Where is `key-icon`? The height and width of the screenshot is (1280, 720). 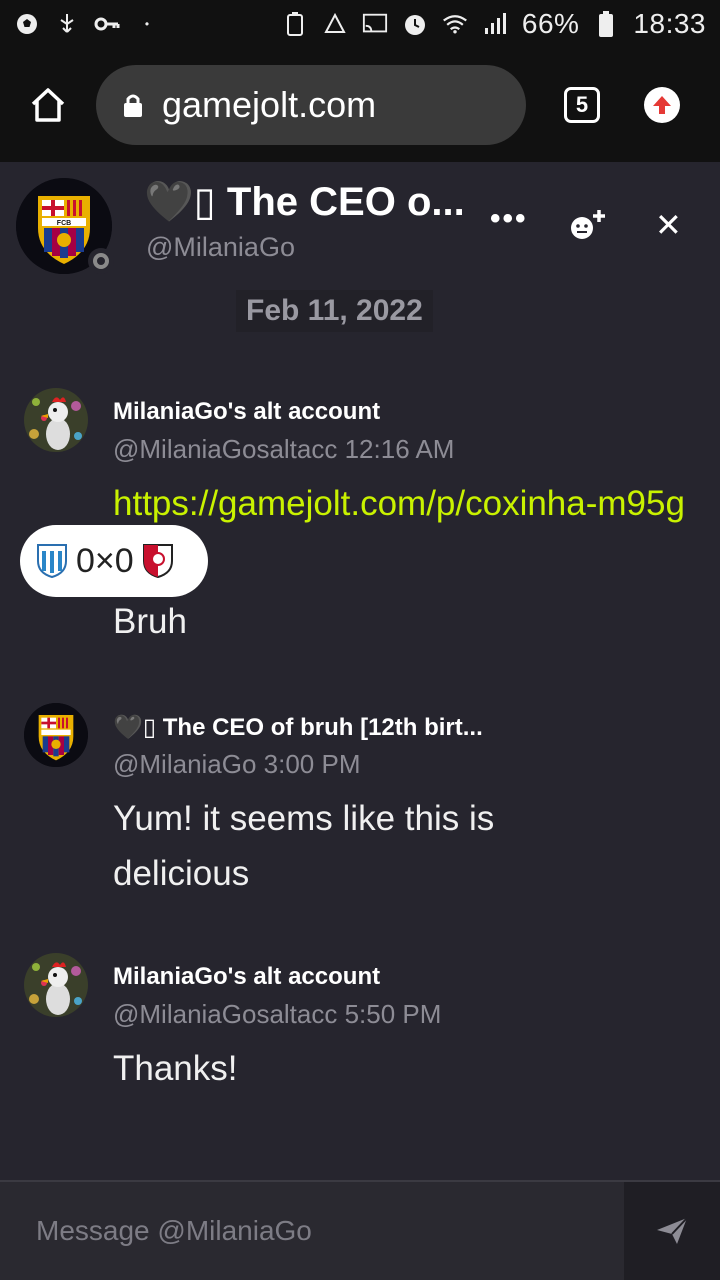
key-icon is located at coordinates (107, 24).